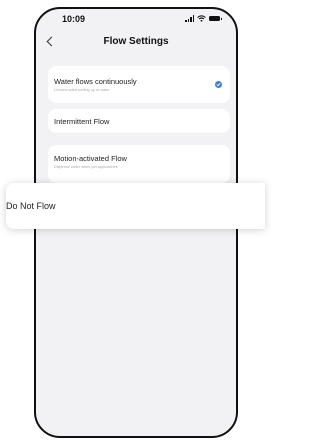 This screenshot has height=444, width=320. What do you see at coordinates (74, 19) in the screenshot?
I see `status-time: 10:09` at bounding box center [74, 19].